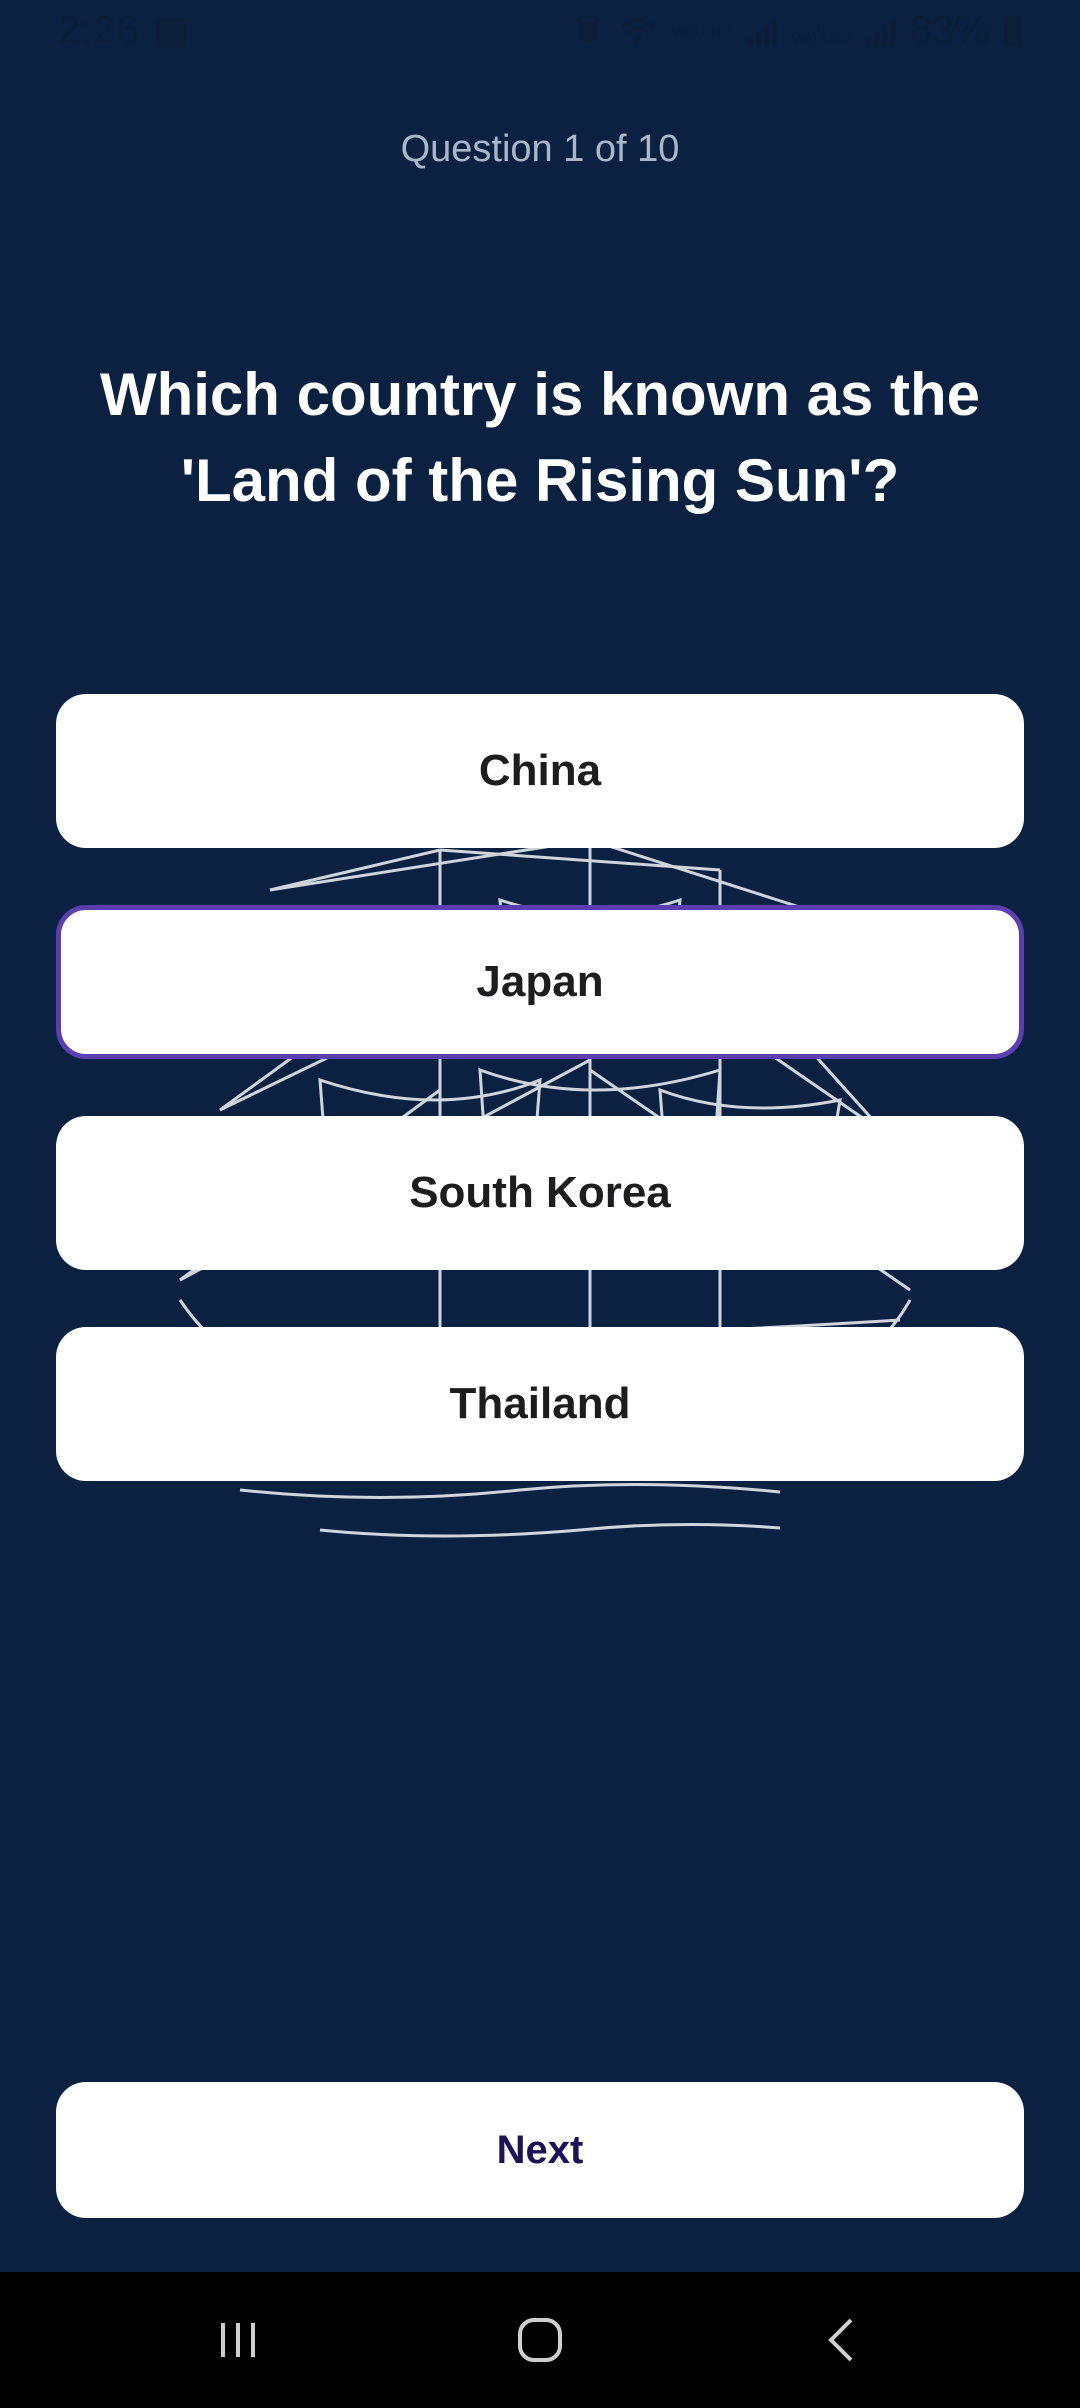 The height and width of the screenshot is (2408, 1080). Describe the element at coordinates (821, 23) in the screenshot. I see `network-2-roaming: R` at that location.